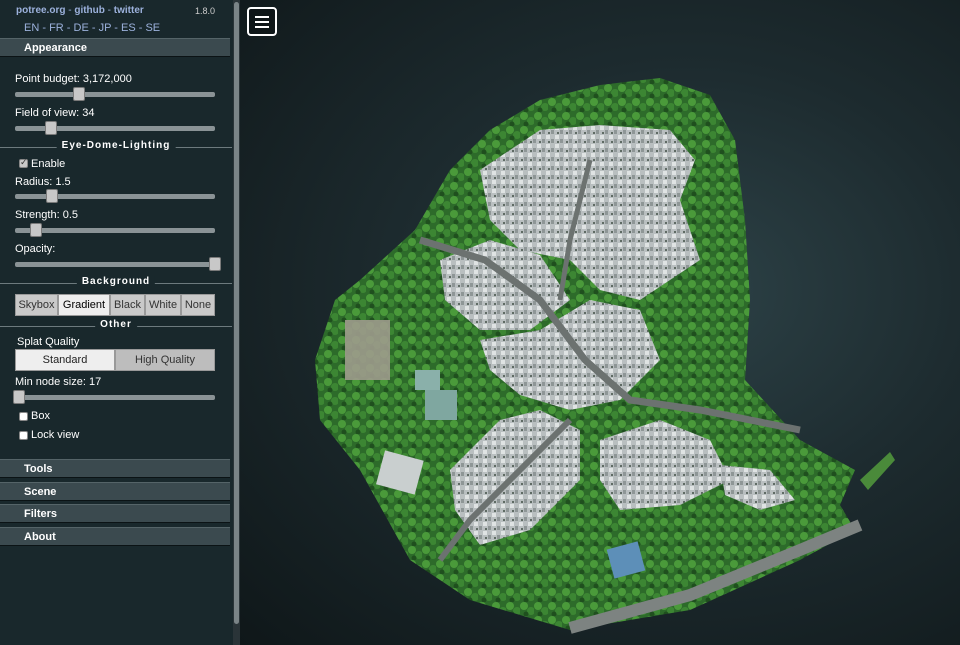 The height and width of the screenshot is (645, 960). What do you see at coordinates (55, 435) in the screenshot?
I see `lock-view-label: Lock view` at bounding box center [55, 435].